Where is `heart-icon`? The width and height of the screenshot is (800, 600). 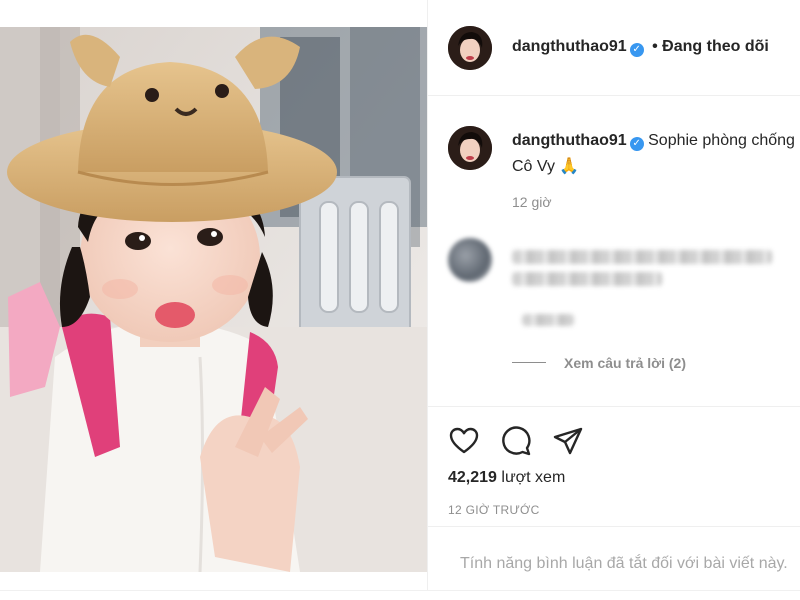
heart-icon is located at coordinates (464, 441).